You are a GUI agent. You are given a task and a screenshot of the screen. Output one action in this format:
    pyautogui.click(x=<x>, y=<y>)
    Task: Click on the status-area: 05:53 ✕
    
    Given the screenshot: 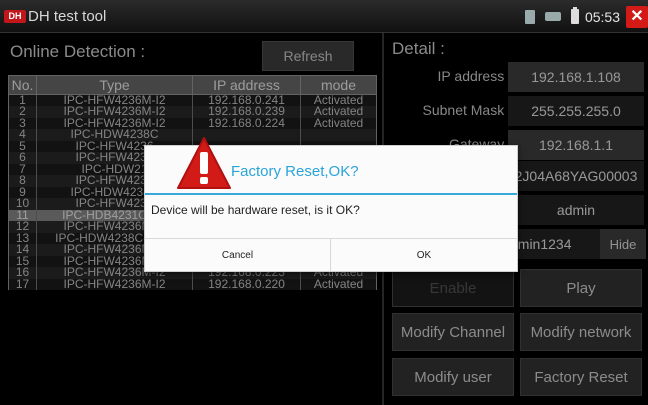 What is the action you would take?
    pyautogui.click(x=586, y=16)
    